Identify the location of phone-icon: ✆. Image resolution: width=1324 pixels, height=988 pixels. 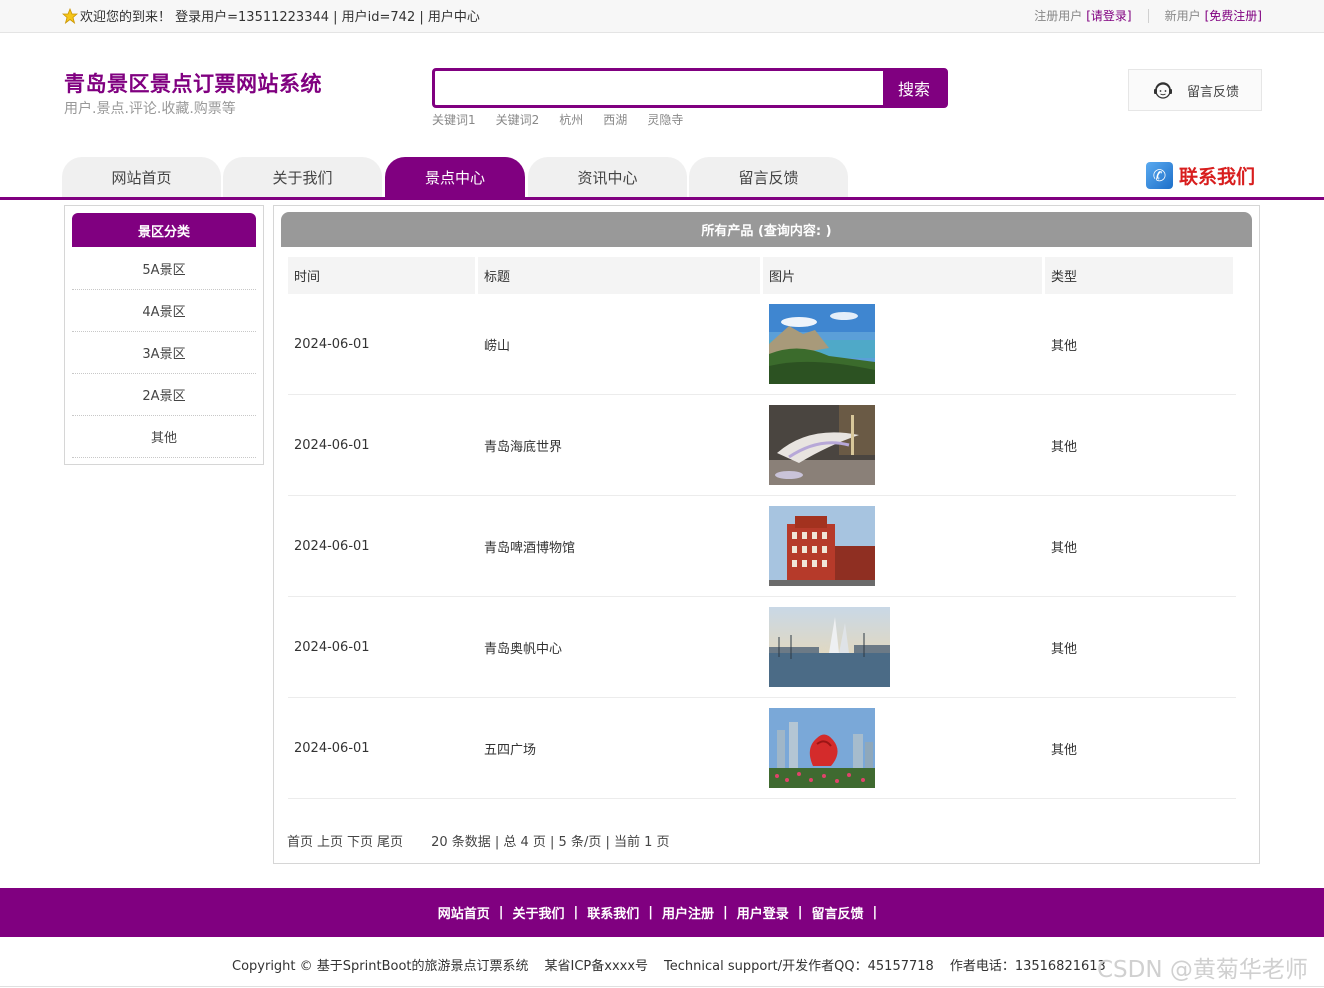
(1159, 175).